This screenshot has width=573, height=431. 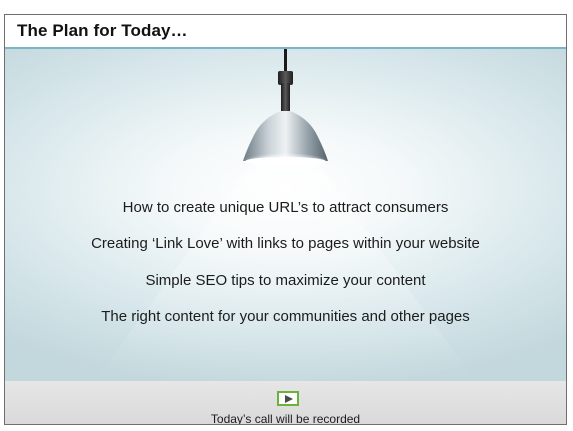 I want to click on recording-notice: Today’s call will be recorded, so click(x=285, y=418).